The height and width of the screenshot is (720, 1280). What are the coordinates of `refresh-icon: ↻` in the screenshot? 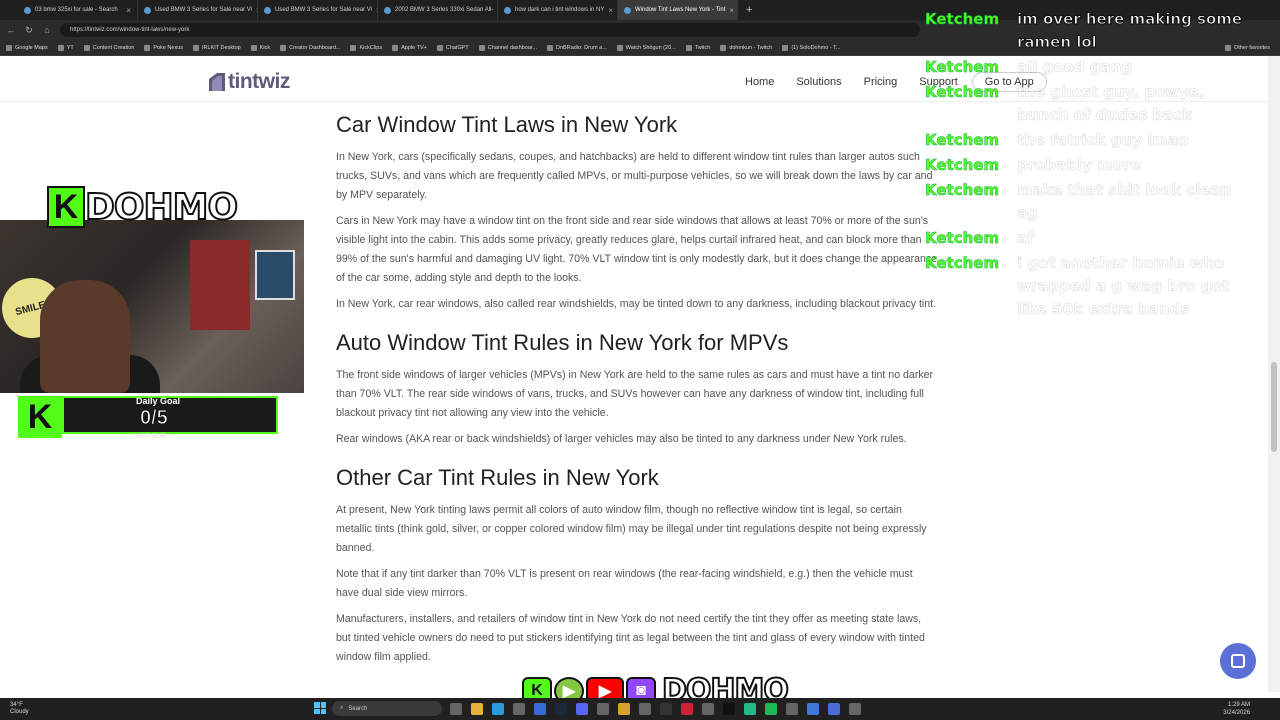 It's located at (29, 30).